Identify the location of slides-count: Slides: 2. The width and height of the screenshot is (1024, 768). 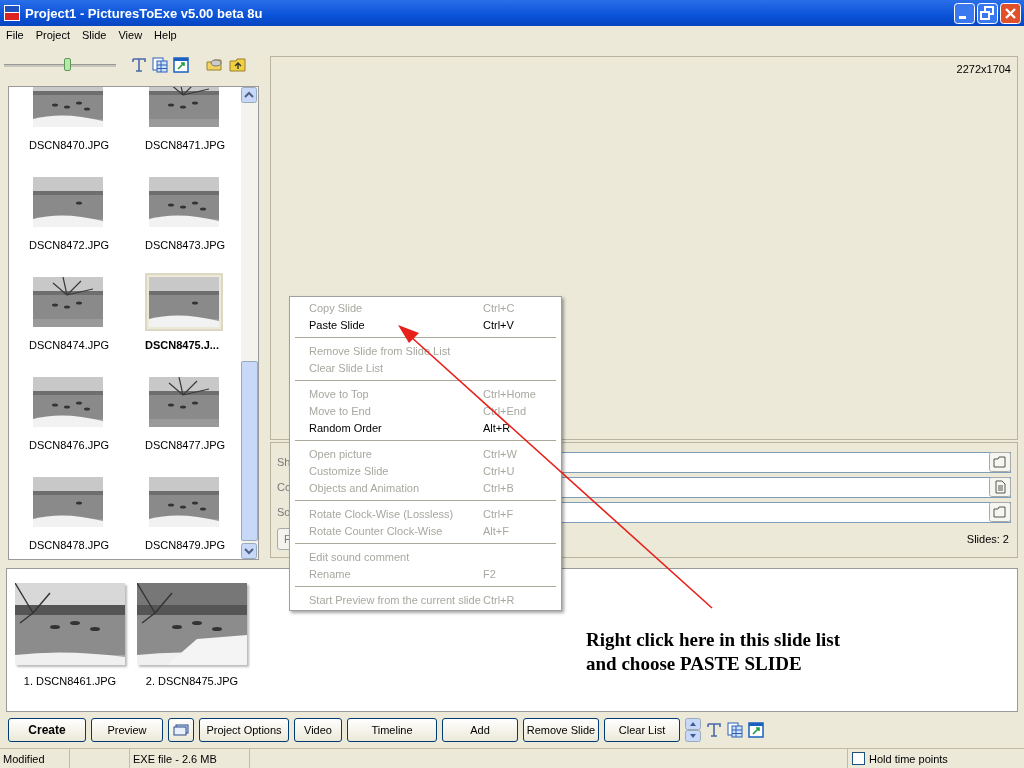
(988, 539).